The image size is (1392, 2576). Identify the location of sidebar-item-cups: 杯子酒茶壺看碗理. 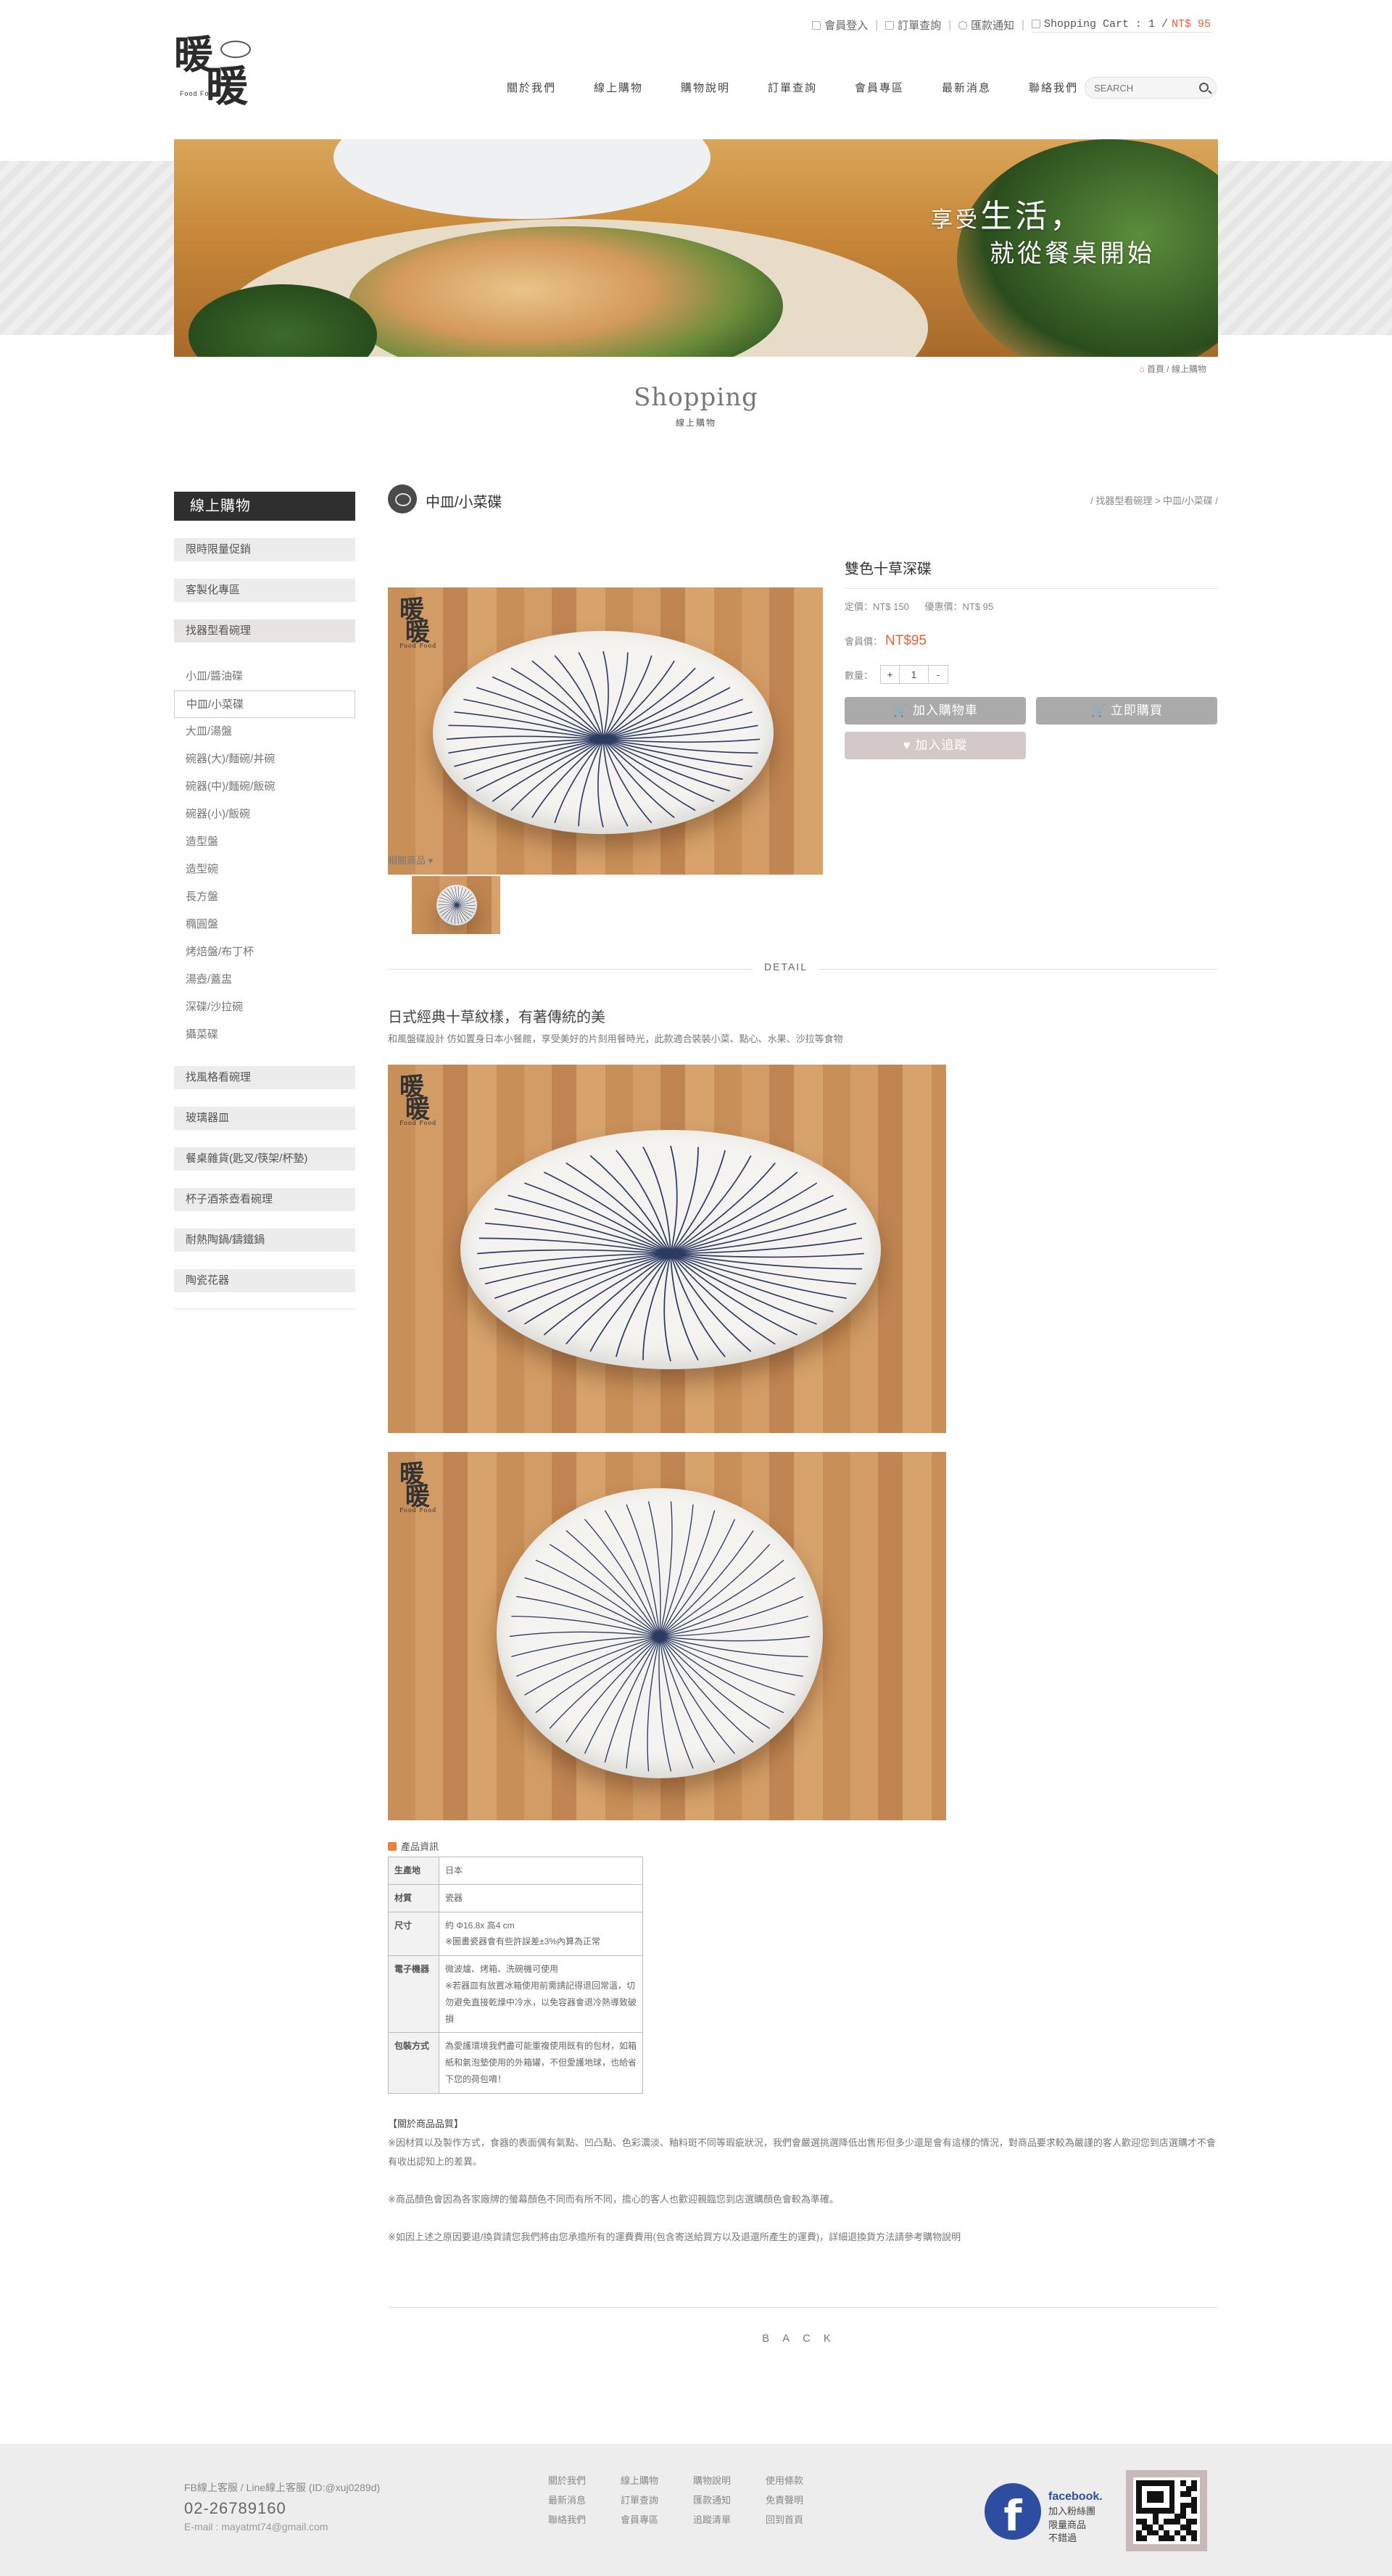
(264, 1199).